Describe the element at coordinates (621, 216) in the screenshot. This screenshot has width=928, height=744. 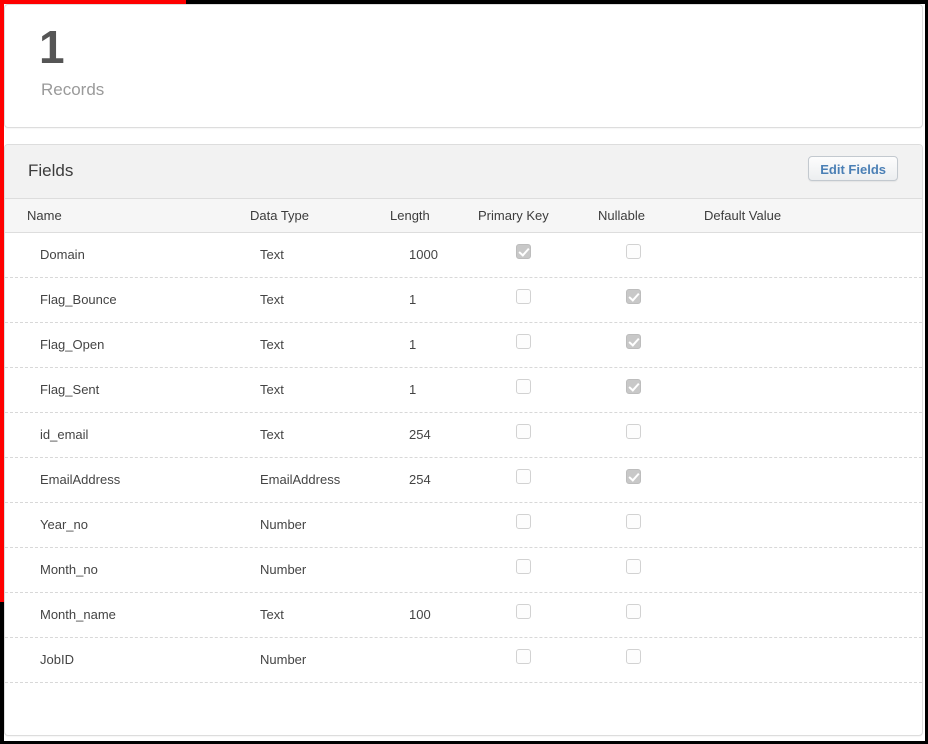
I see `column-header-nullable: Nullable` at that location.